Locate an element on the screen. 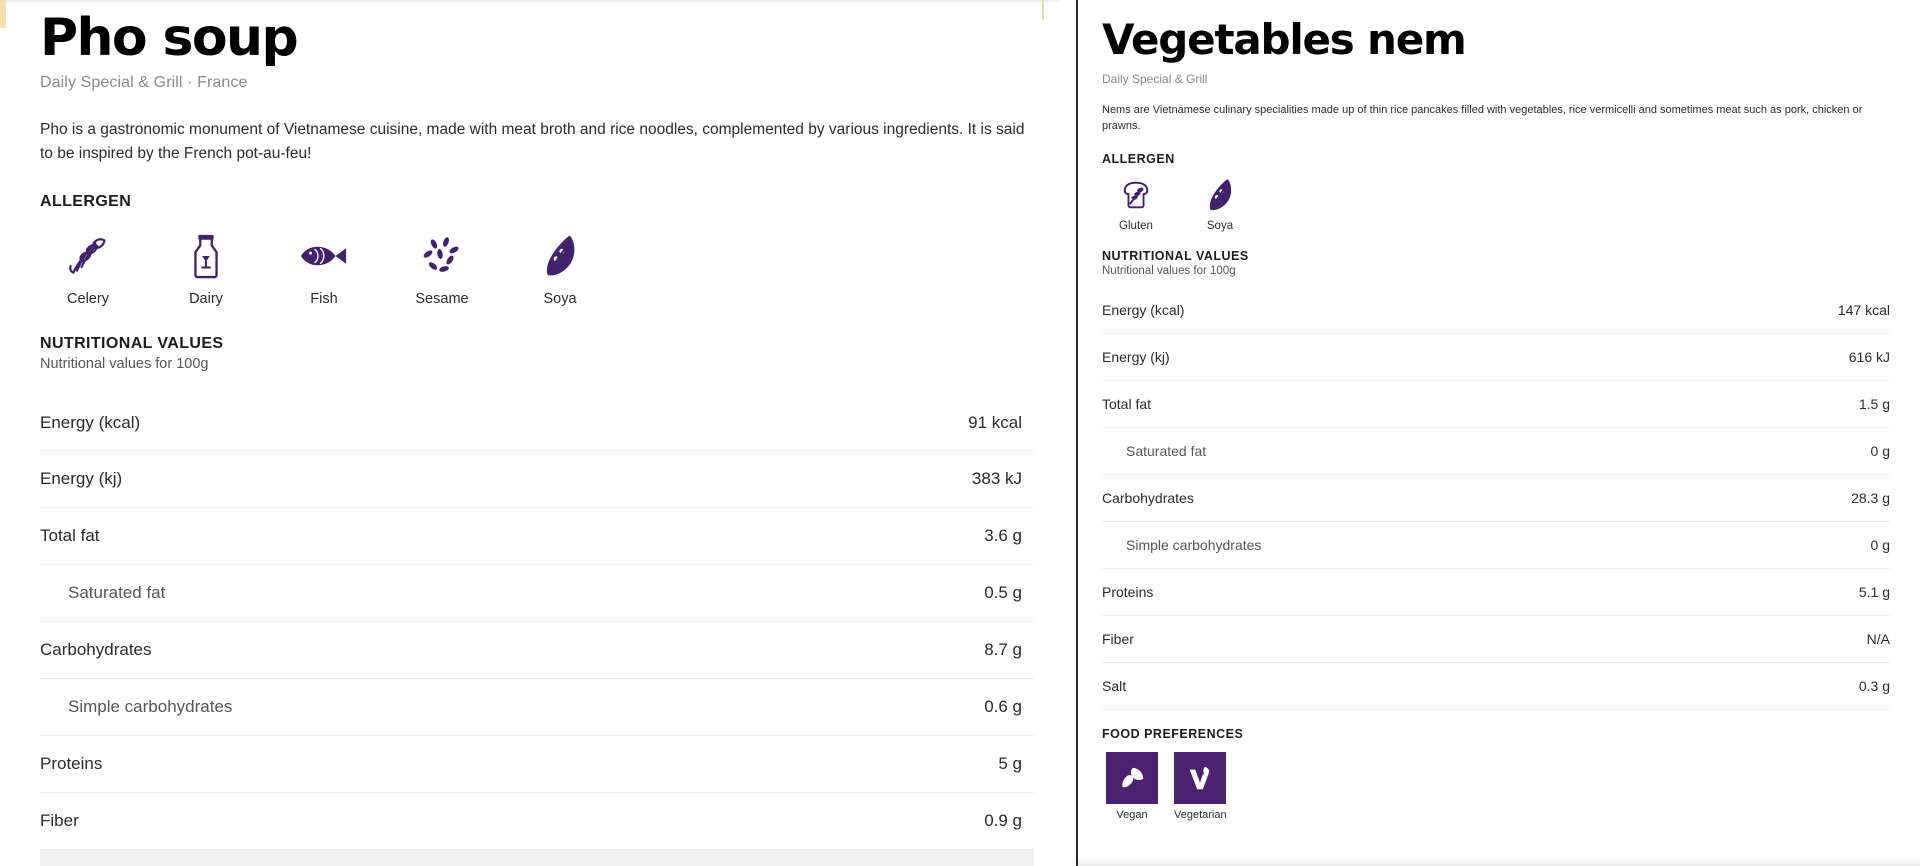 The height and width of the screenshot is (866, 1920). preference-label: Vegetarian is located at coordinates (1200, 814).